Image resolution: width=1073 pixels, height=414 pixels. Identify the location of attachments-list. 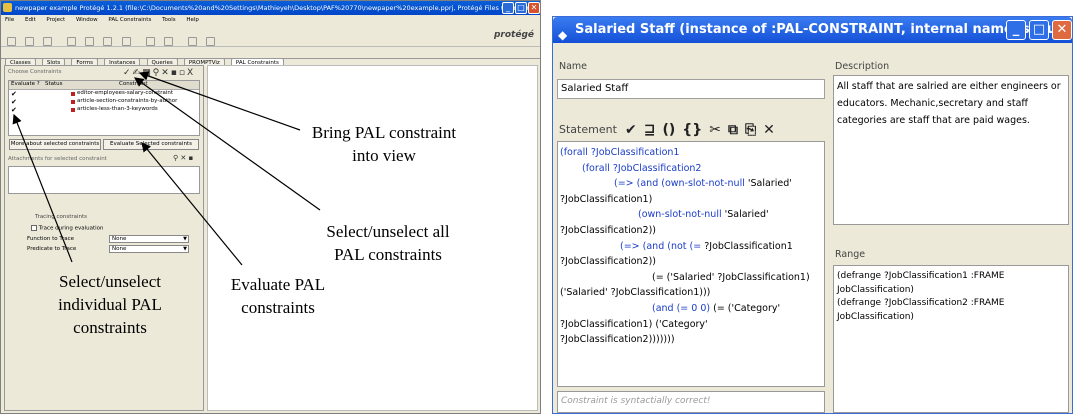
(104, 180).